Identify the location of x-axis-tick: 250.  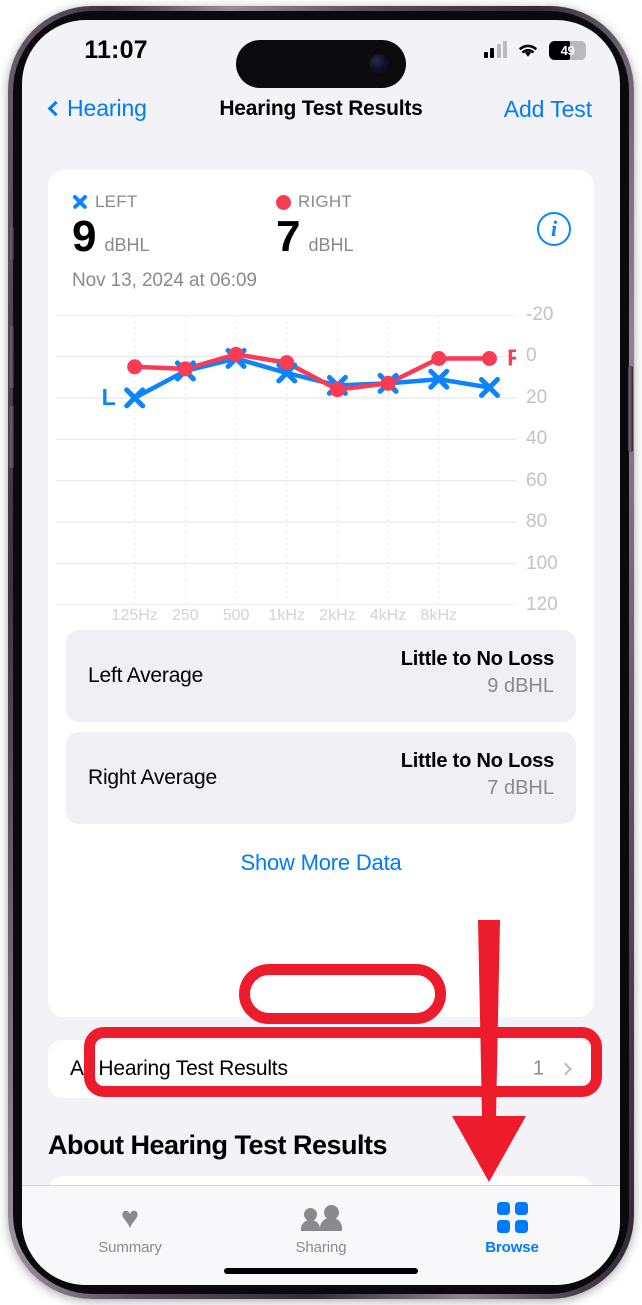
(185, 615).